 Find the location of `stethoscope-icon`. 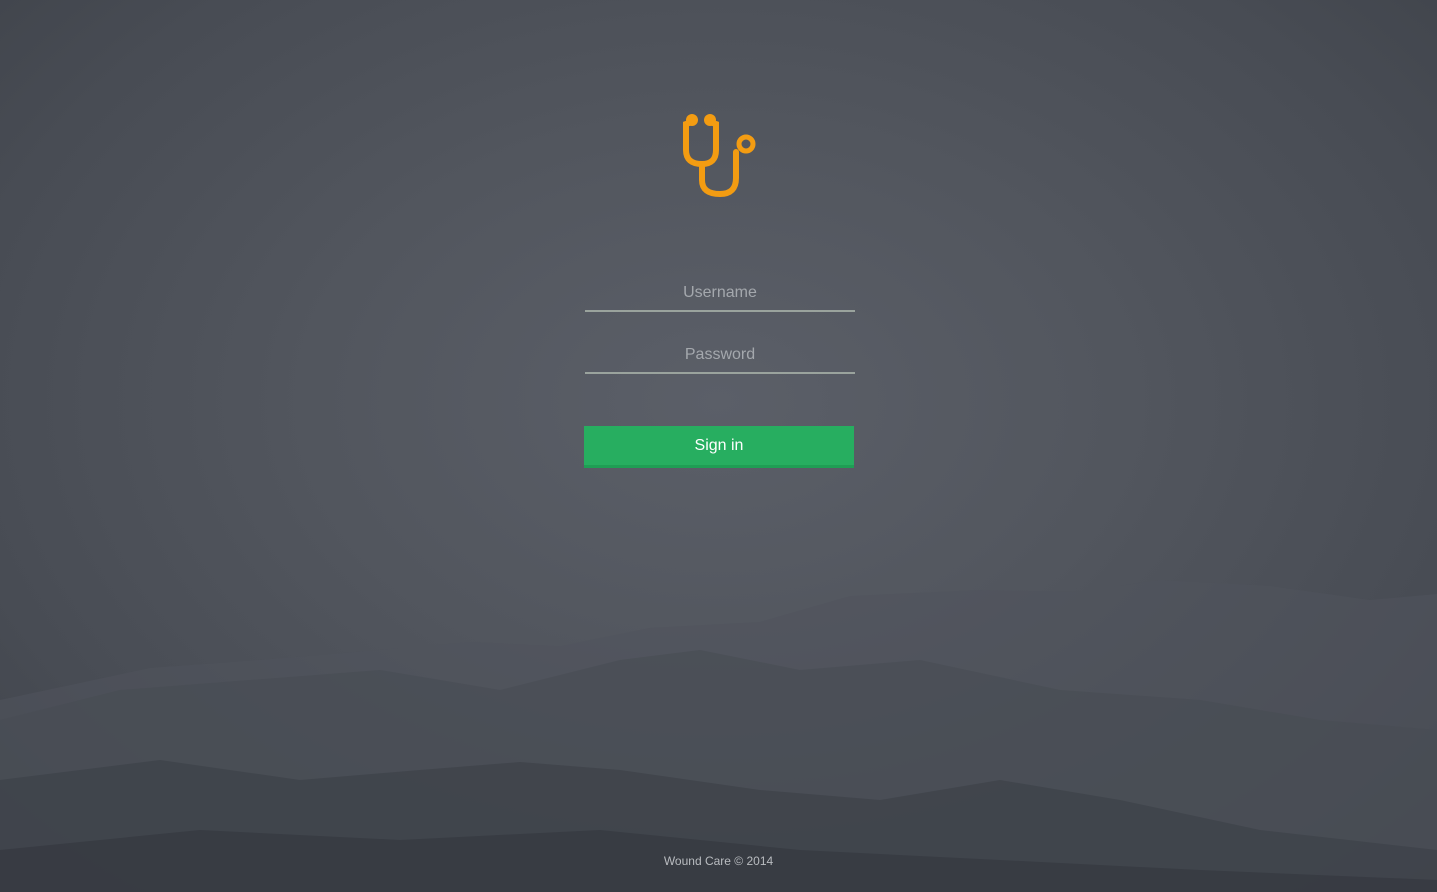

stethoscope-icon is located at coordinates (719, 156).